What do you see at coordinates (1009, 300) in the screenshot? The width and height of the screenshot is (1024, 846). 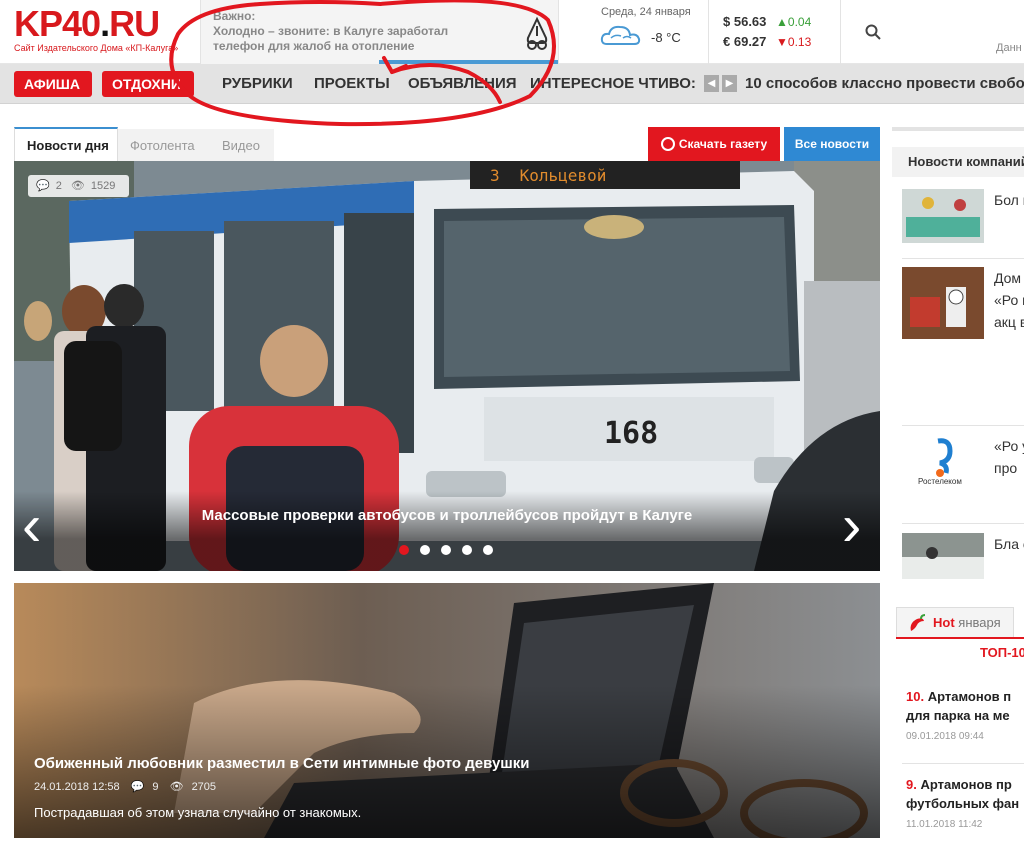 I see `company-news-text: Дом вид «Ро и по акц вес` at bounding box center [1009, 300].